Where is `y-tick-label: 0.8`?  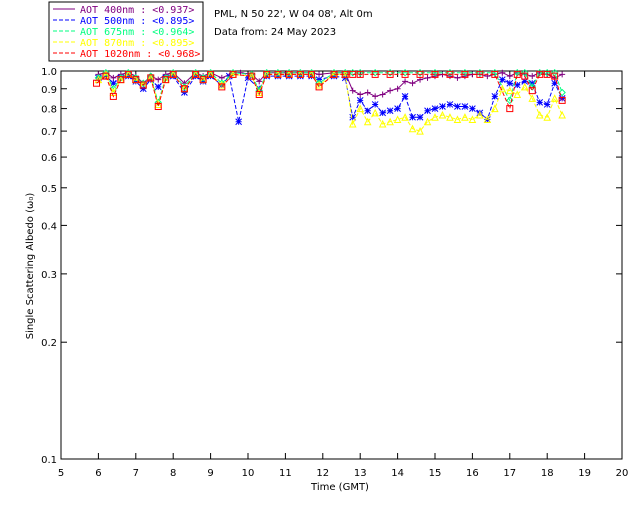
y-tick-label: 0.8 is located at coordinates (49, 110).